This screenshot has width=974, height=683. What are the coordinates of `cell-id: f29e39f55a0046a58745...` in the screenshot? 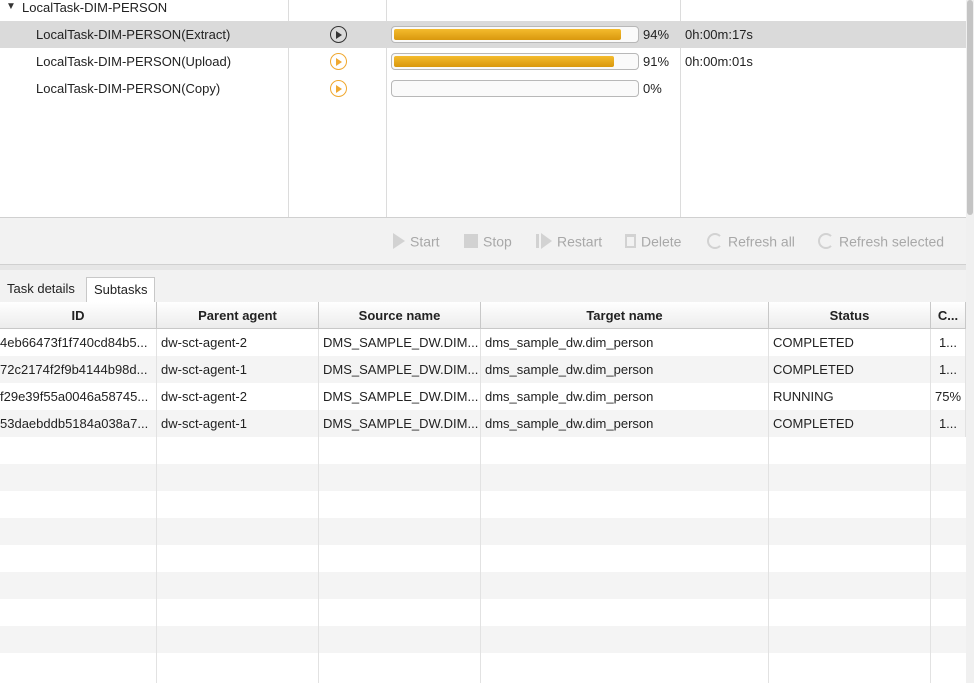 It's located at (78, 396).